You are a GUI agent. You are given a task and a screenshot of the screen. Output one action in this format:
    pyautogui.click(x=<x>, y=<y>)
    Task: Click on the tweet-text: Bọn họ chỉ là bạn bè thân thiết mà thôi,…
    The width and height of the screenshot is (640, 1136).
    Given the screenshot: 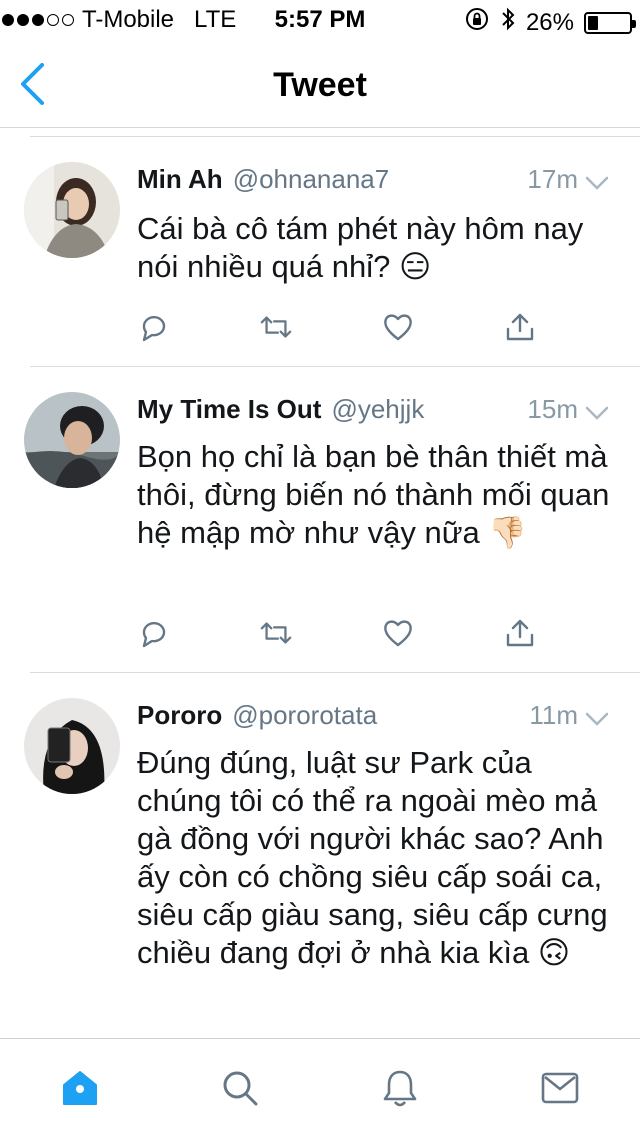 What is the action you would take?
    pyautogui.click(x=373, y=494)
    